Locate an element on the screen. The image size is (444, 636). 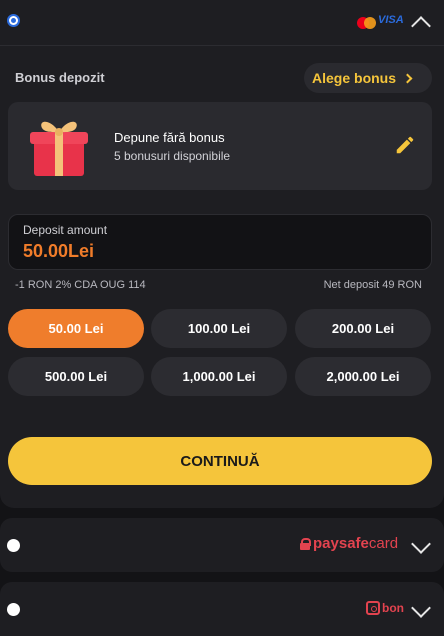
visa-logo: VISA is located at coordinates (391, 20).